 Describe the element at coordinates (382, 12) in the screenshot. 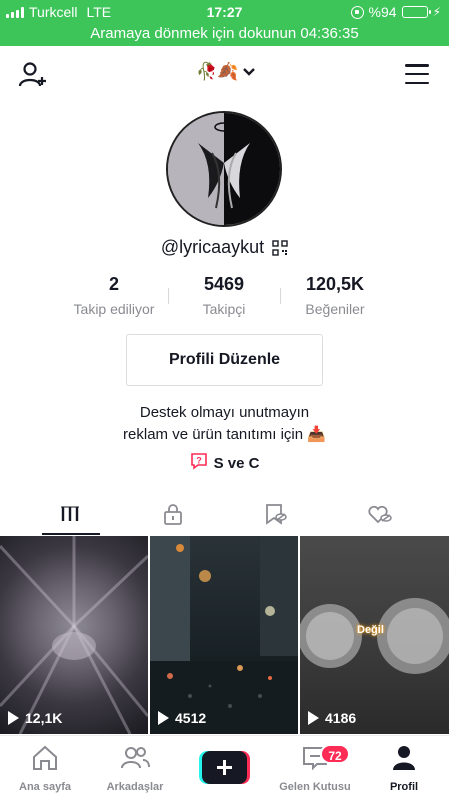

I see `battery-percent: %94` at that location.